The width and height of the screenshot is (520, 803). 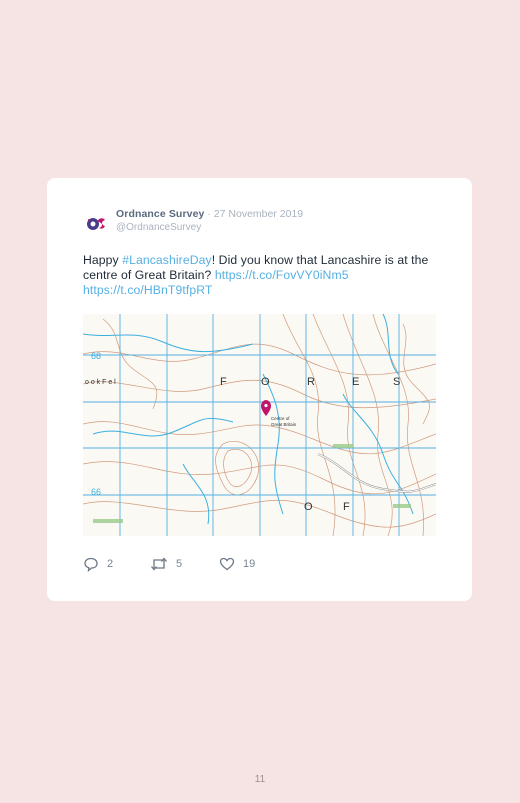 I want to click on reply-icon, so click(x=91, y=564).